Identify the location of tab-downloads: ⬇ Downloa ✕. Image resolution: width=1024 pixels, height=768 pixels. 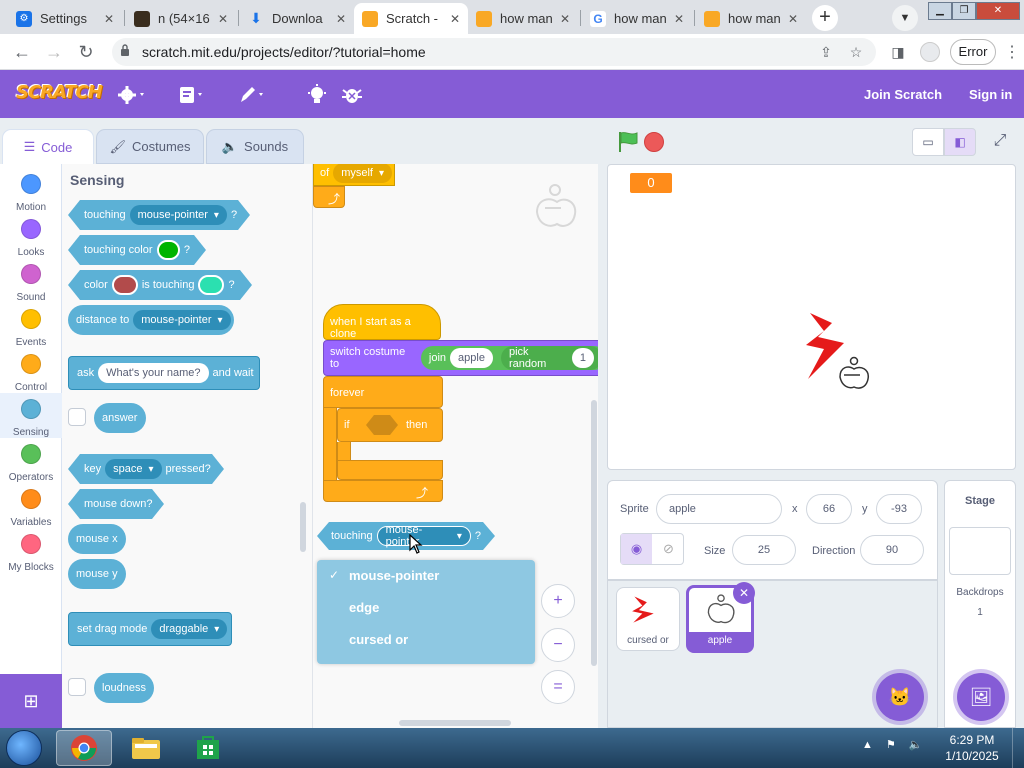
(297, 18).